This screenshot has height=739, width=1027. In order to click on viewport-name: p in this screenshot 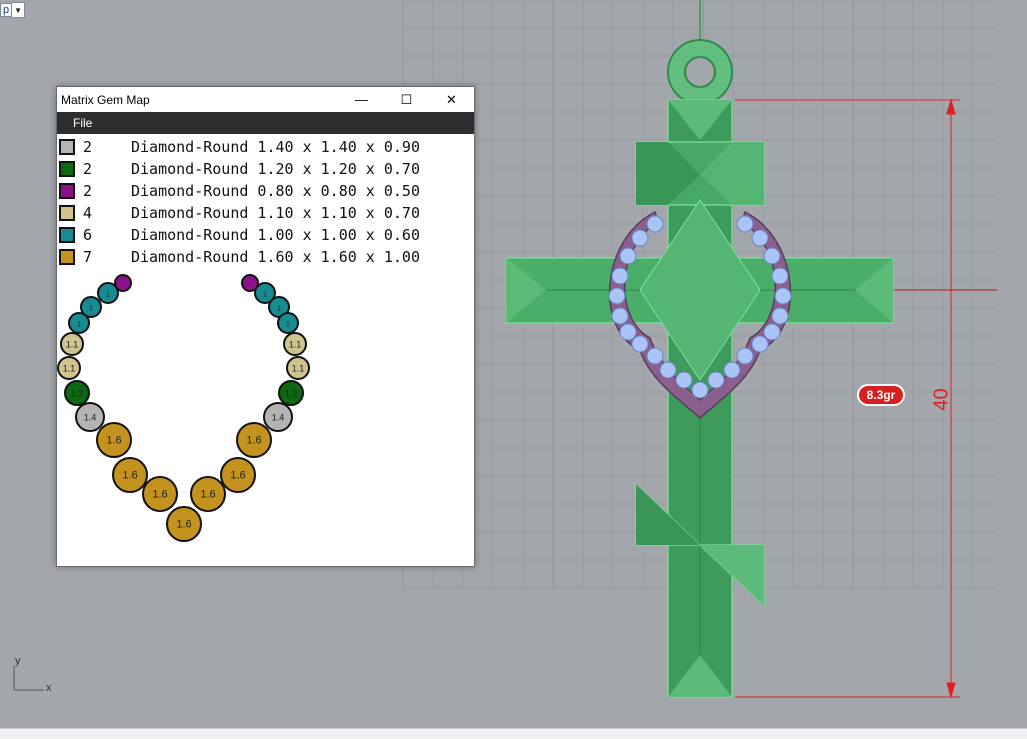, I will do `click(6, 10)`.